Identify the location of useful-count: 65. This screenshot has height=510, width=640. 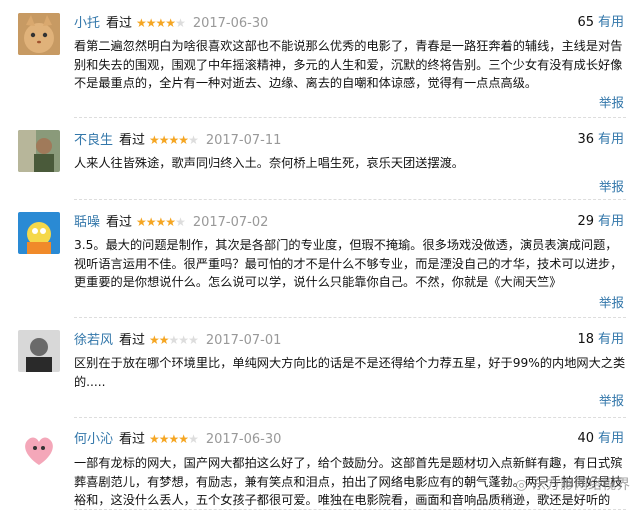
(585, 22).